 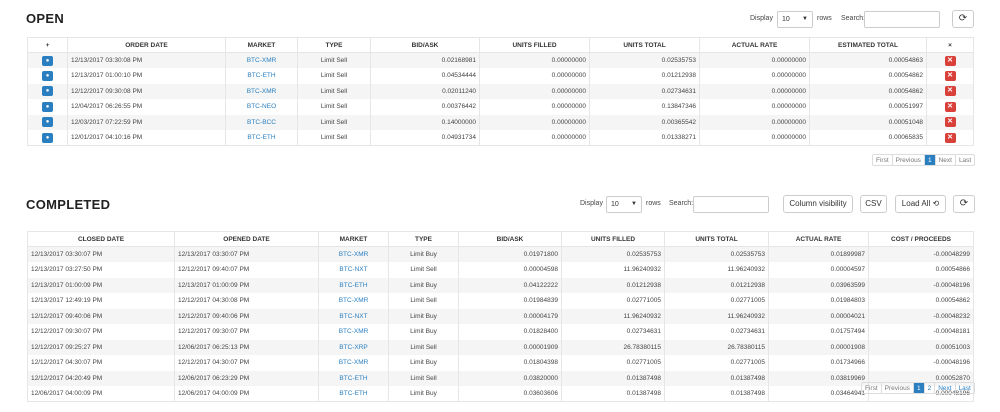 What do you see at coordinates (146, 138) in the screenshot?
I see `order-date: 12/01/2017 04:10:16 PM` at bounding box center [146, 138].